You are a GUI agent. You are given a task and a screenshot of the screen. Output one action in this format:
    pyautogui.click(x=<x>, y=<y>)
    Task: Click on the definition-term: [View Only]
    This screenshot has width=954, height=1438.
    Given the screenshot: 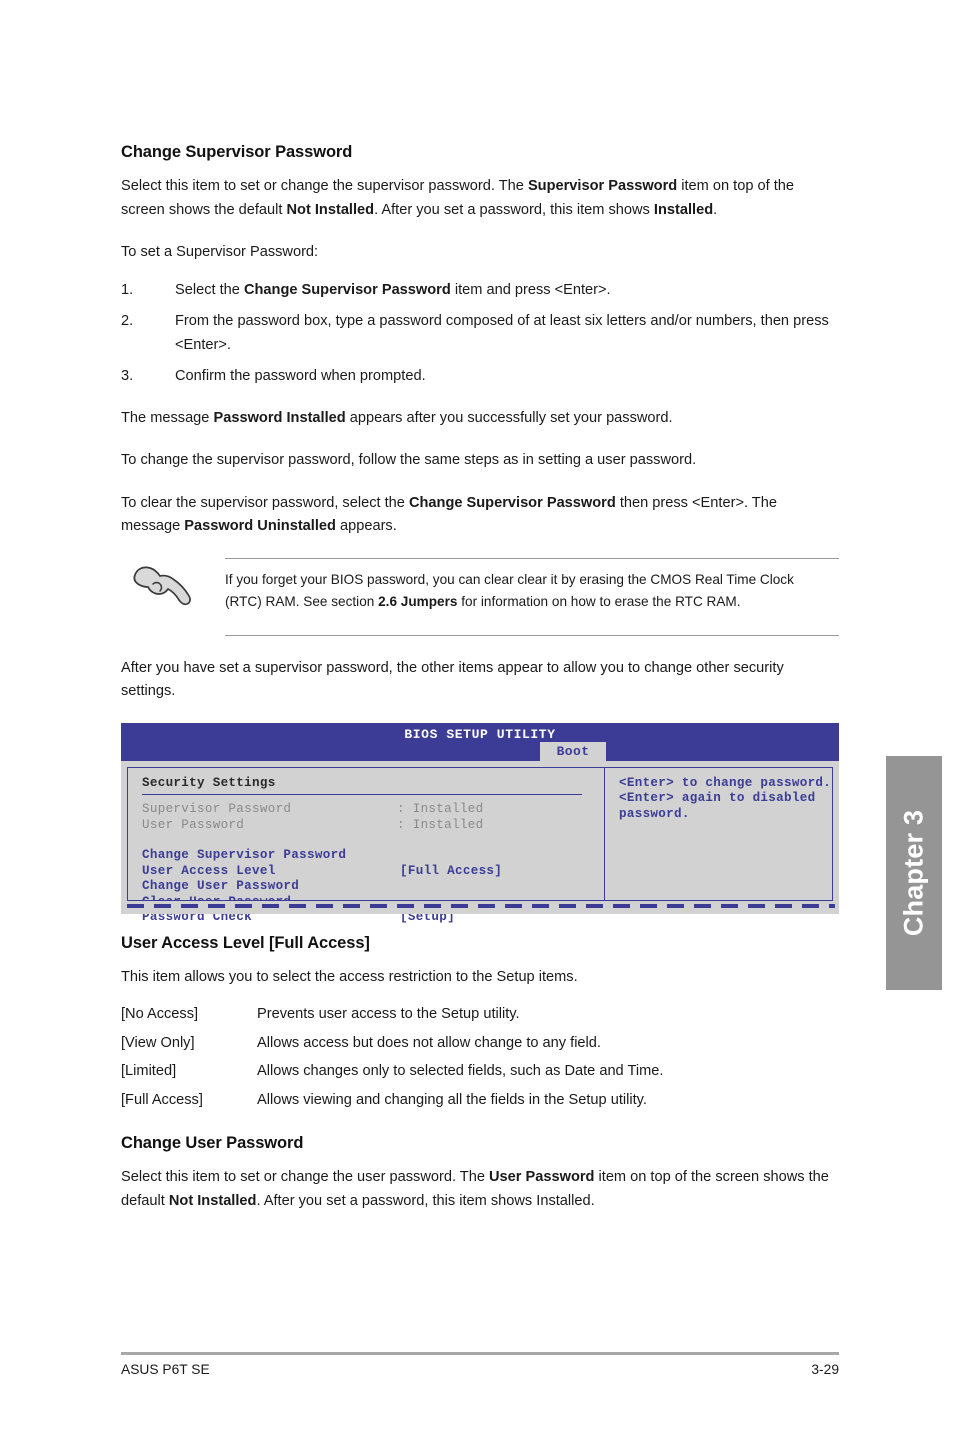 What is the action you would take?
    pyautogui.click(x=158, y=1042)
    